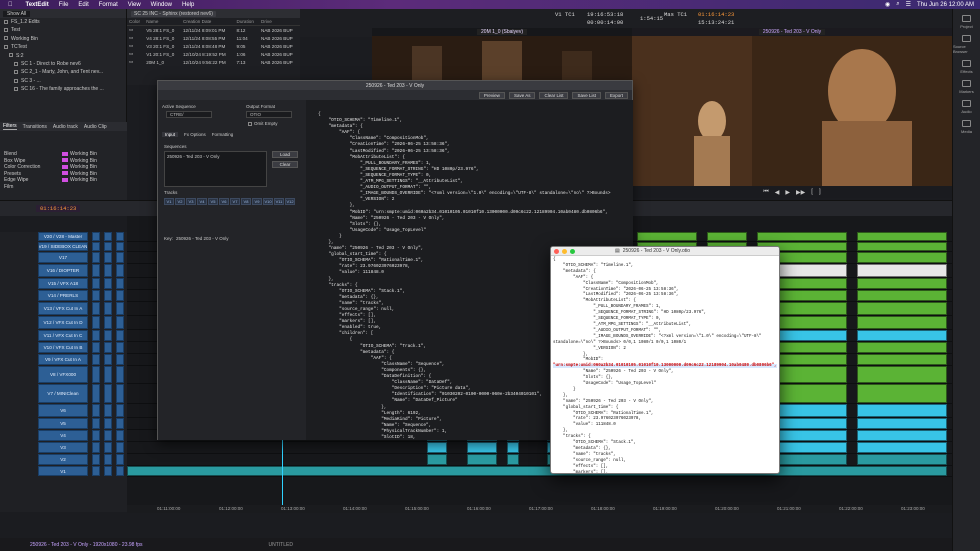 Image resolution: width=980 pixels, height=551 pixels. Describe the element at coordinates (191, 201) in the screenshot. I see `track-toggle: V3` at that location.